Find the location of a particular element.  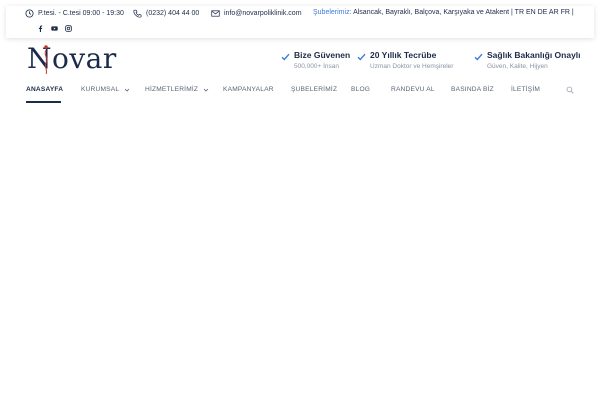

nav-item-randevu-al: RANDEVU AL is located at coordinates (413, 89).